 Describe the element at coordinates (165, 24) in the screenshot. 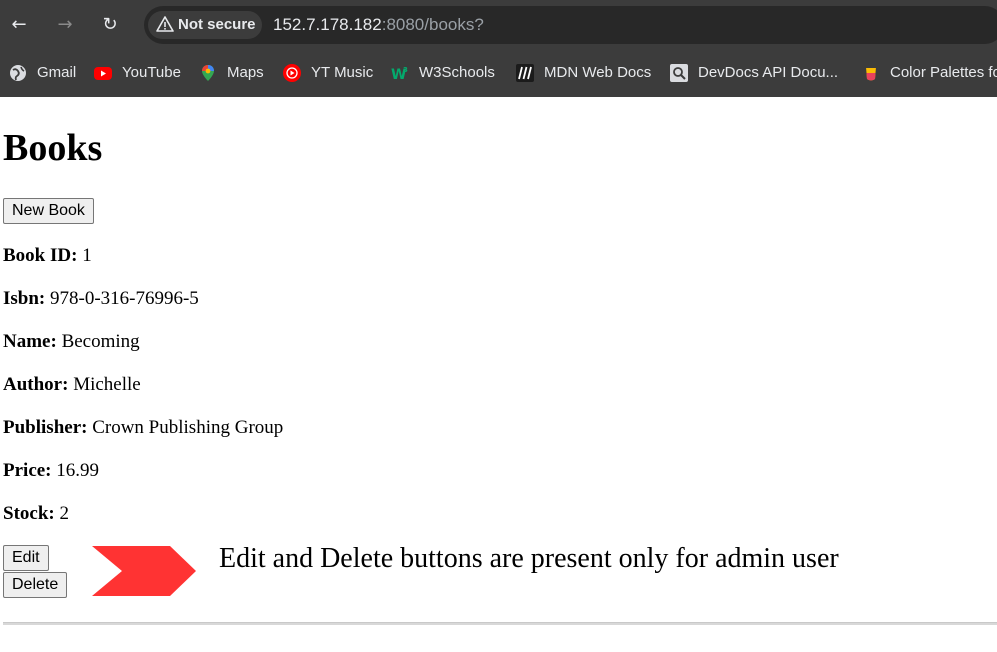

I see `warning-triangle-icon` at that location.